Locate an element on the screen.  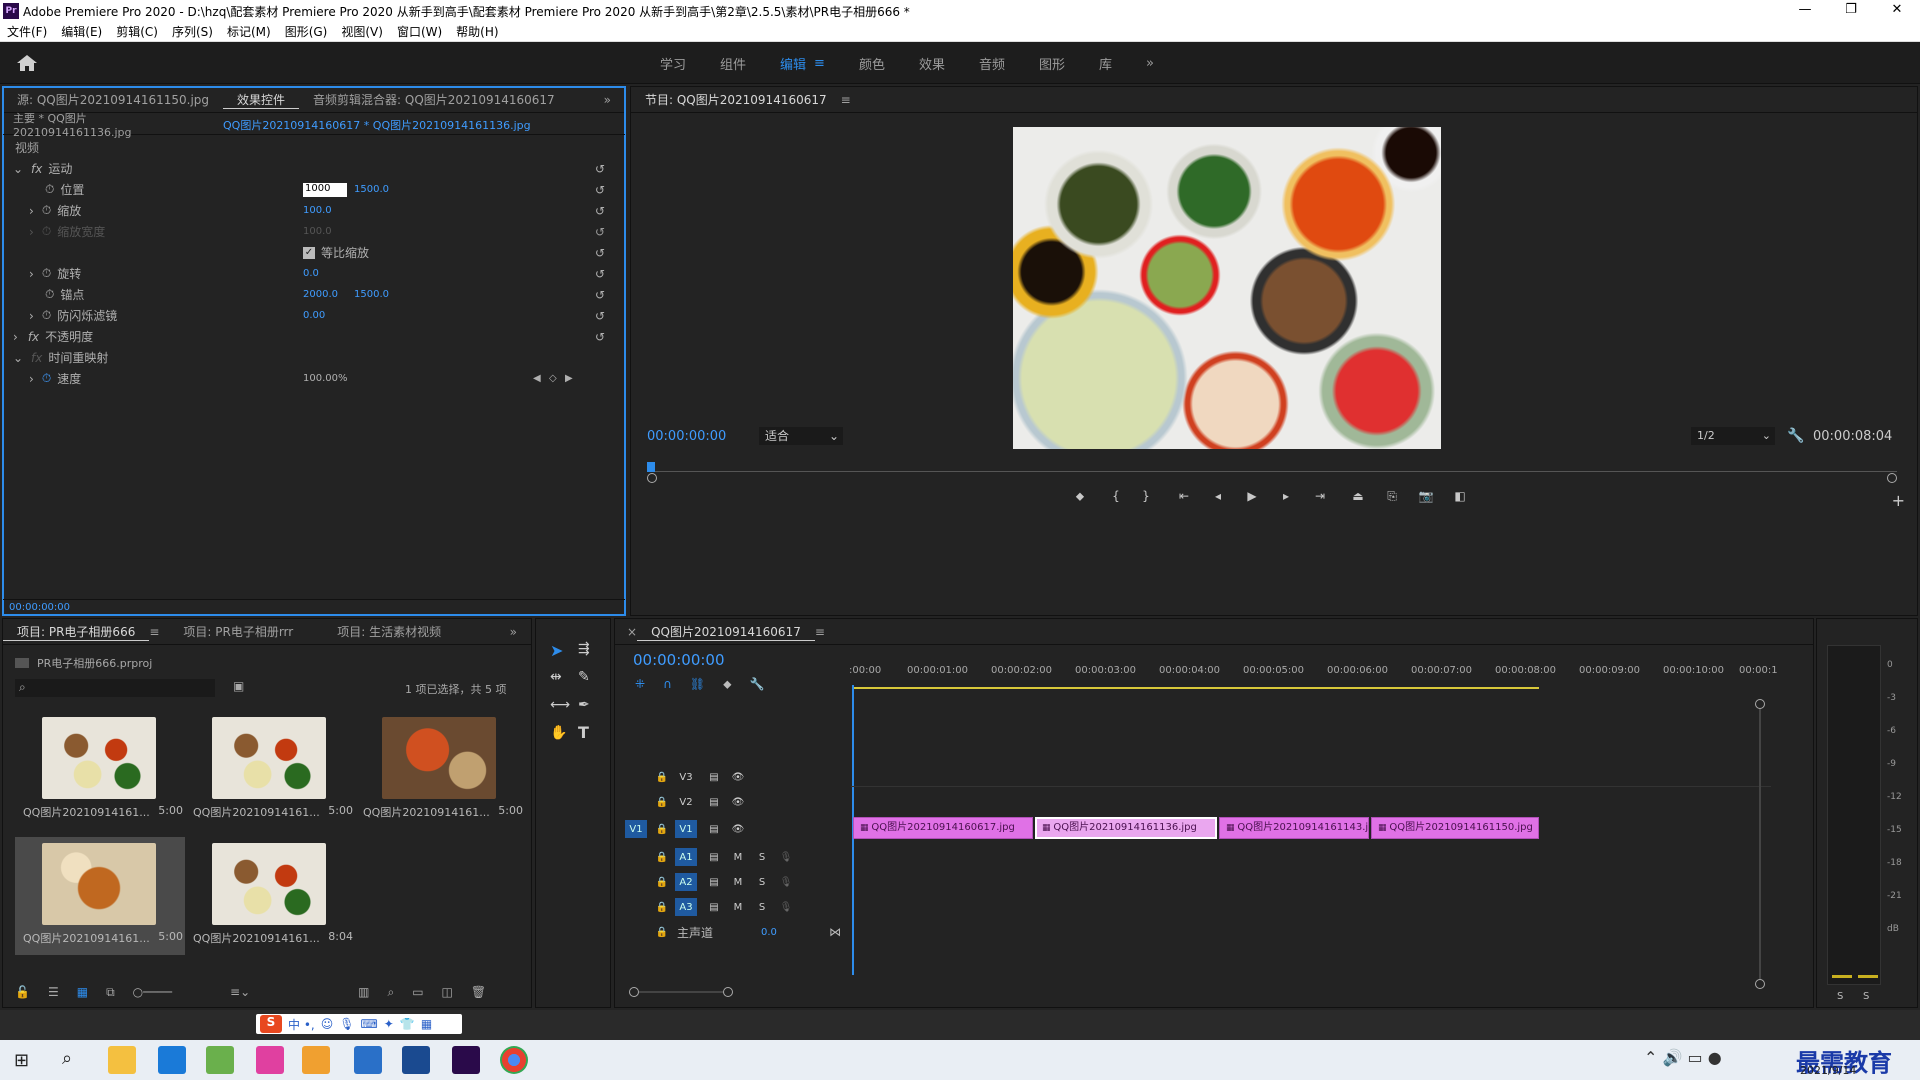
track-label: V1 is located at coordinates (686, 829).